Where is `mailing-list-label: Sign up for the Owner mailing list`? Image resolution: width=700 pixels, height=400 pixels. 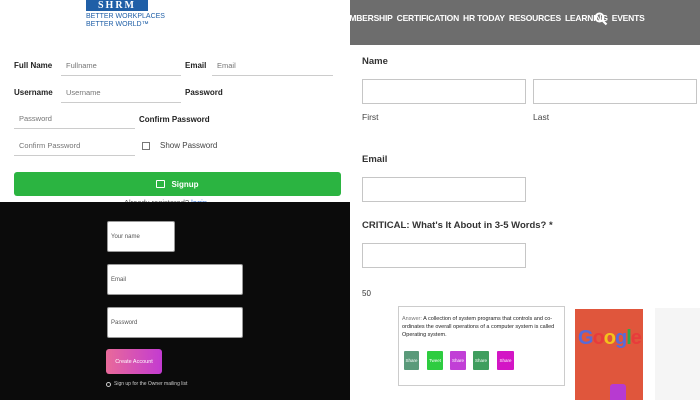 mailing-list-label: Sign up for the Owner mailing list is located at coordinates (151, 384).